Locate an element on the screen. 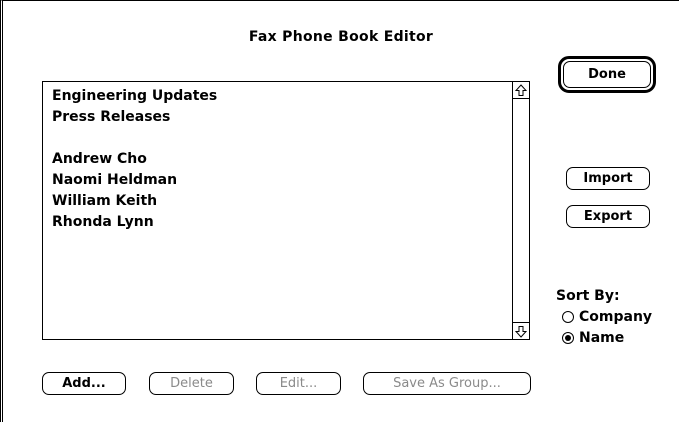  list-item: Press Releases is located at coordinates (279, 117).